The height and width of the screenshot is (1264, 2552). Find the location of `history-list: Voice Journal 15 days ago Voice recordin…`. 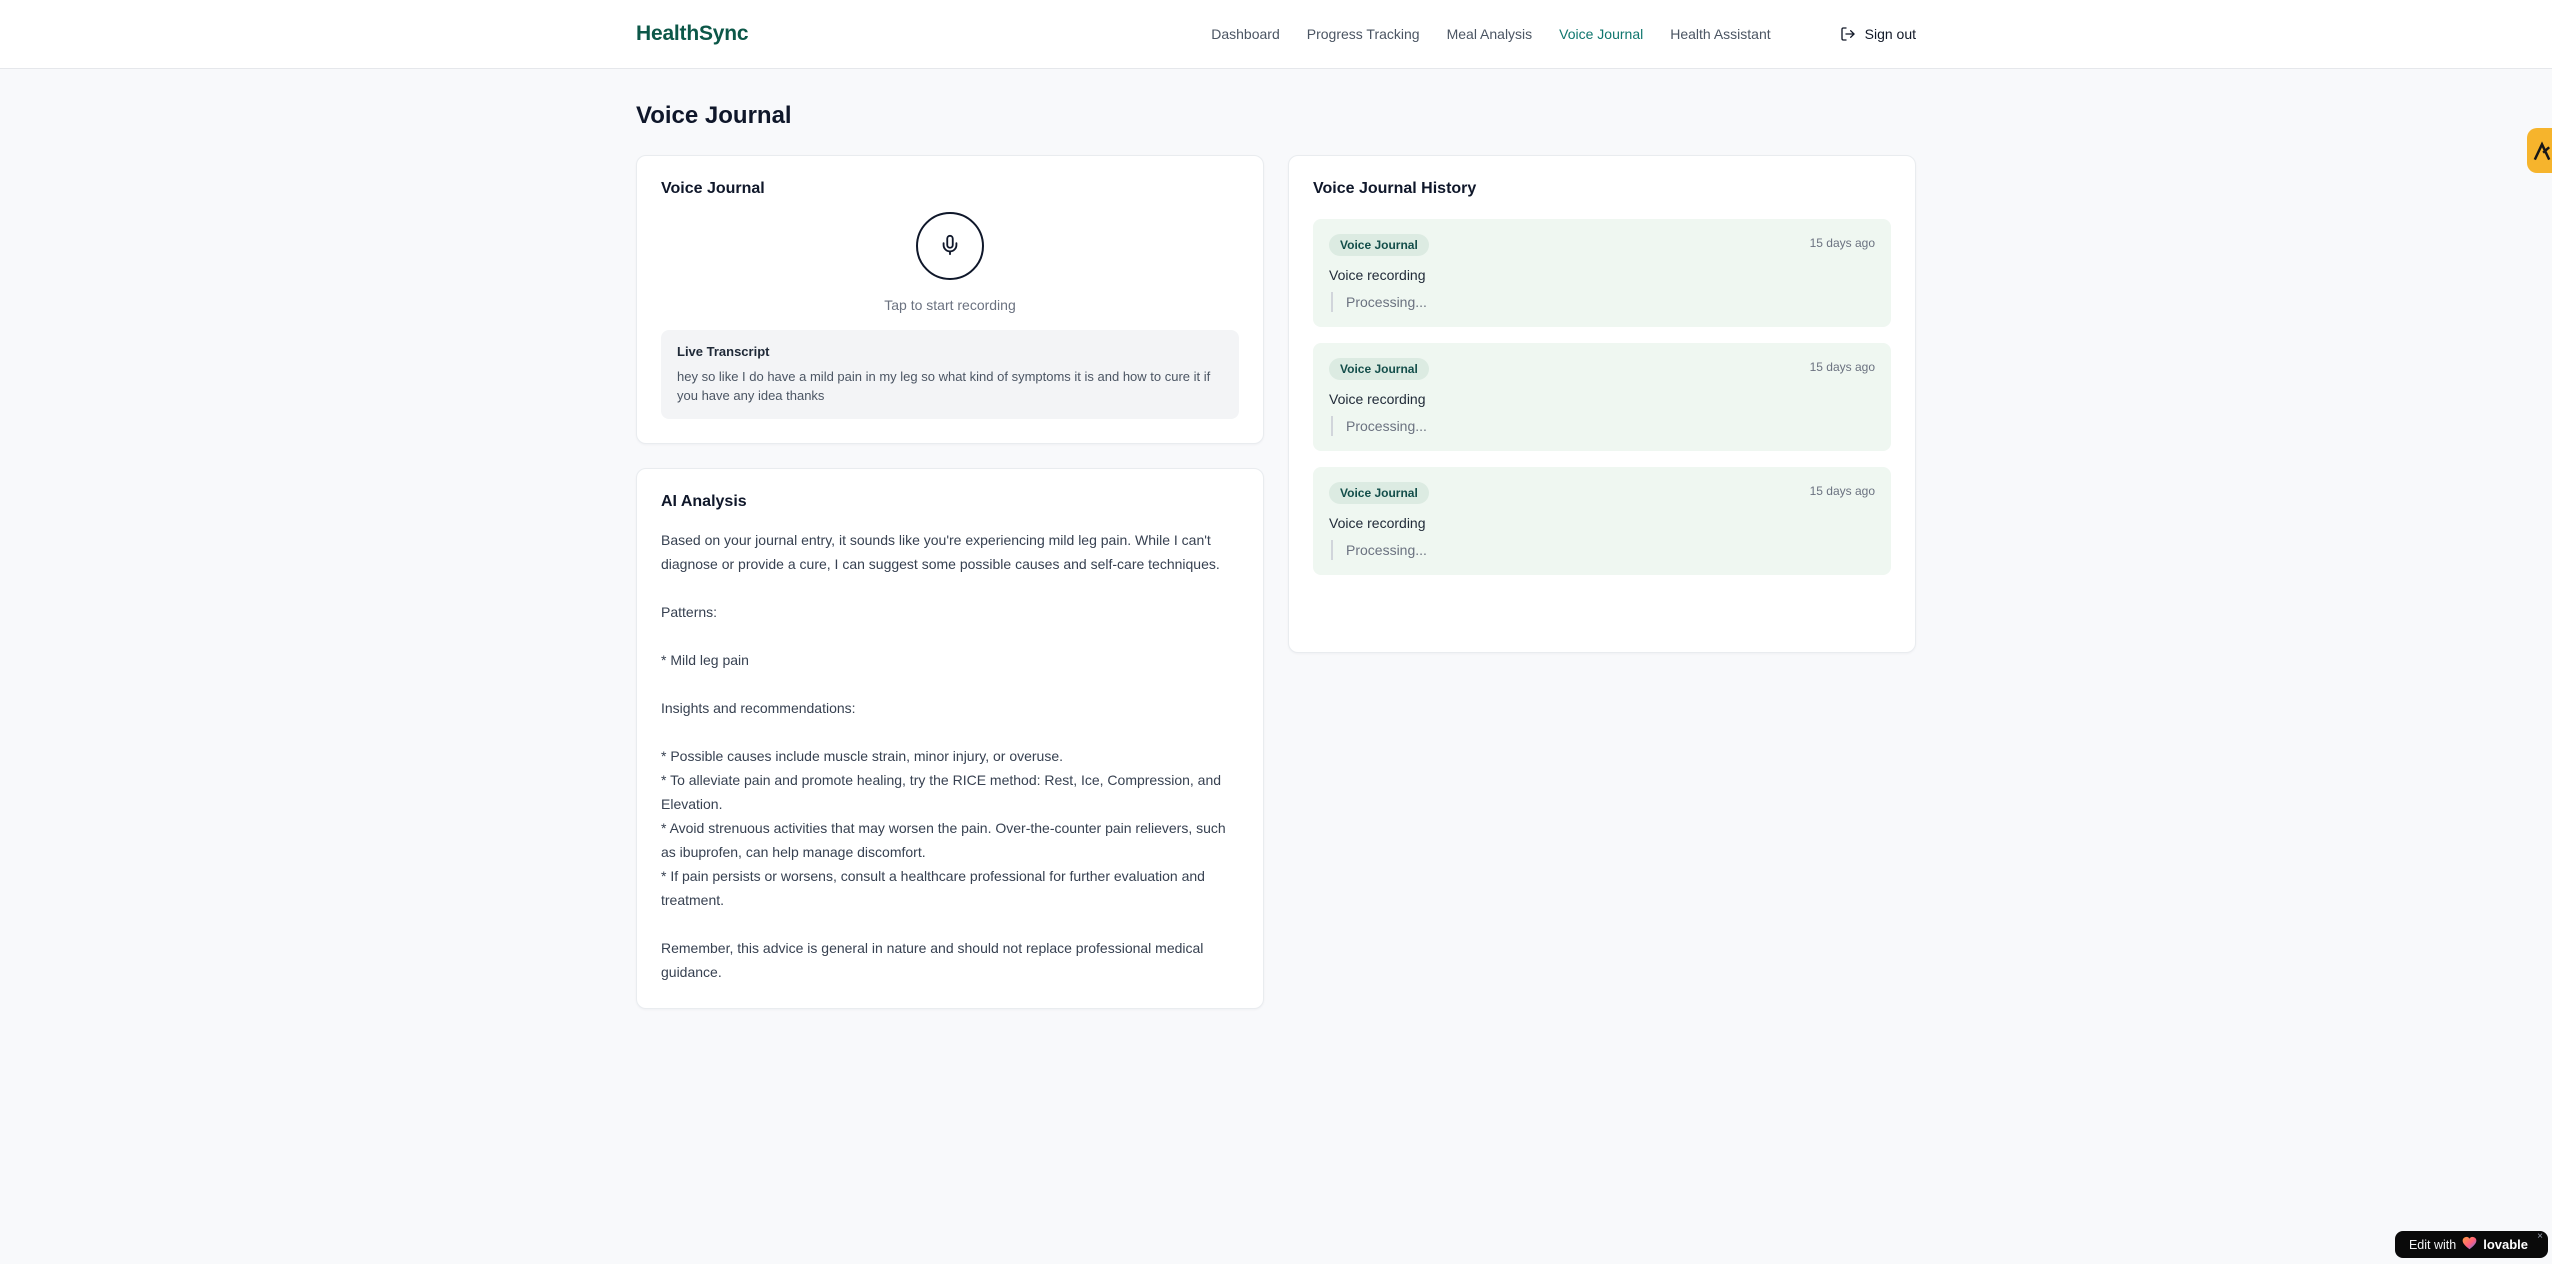

history-list: Voice Journal 15 days ago Voice recordin… is located at coordinates (1602, 397).